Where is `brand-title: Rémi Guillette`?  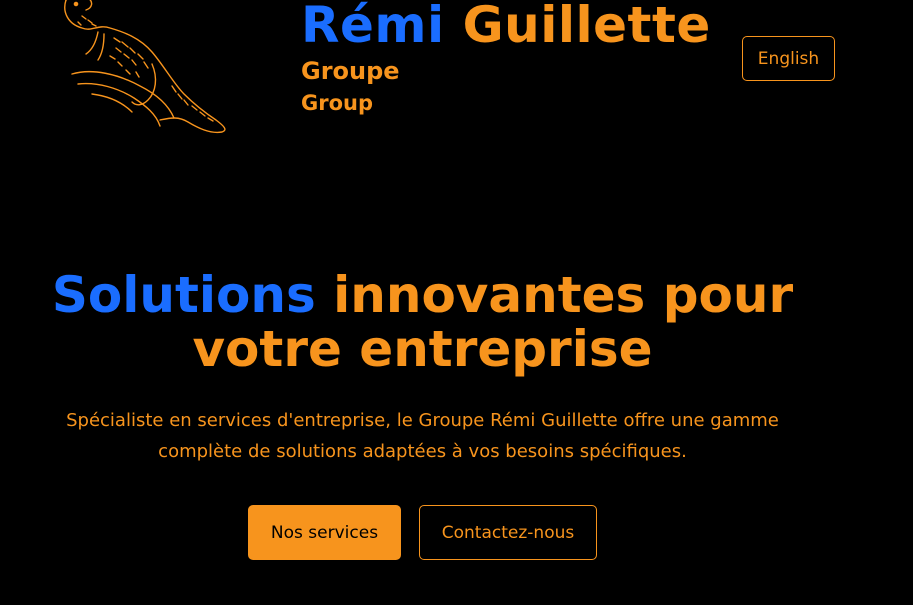 brand-title: Rémi Guillette is located at coordinates (506, 28).